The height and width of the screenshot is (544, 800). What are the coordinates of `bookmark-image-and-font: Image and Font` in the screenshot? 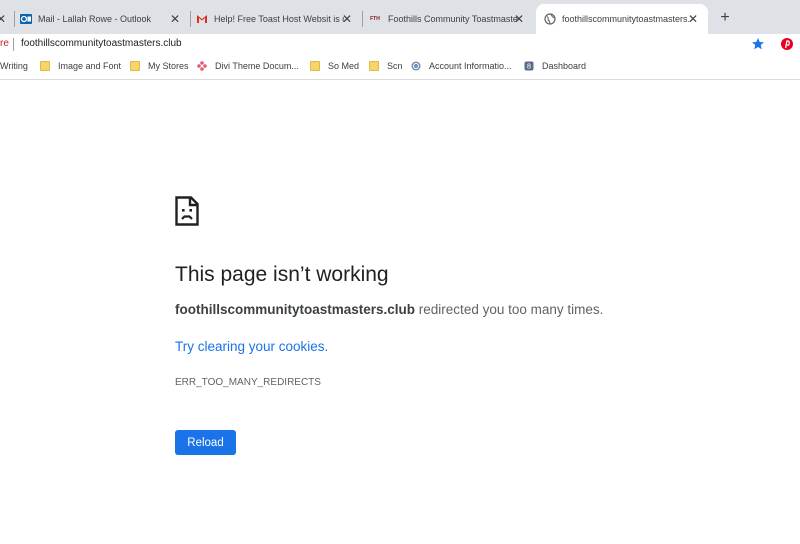 It's located at (80, 66).